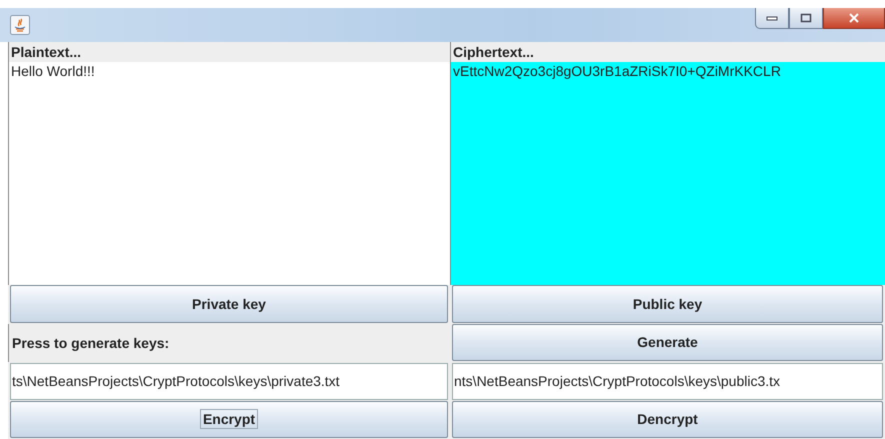 The image size is (885, 439). Describe the element at coordinates (667, 342) in the screenshot. I see `action-button: Generate` at that location.